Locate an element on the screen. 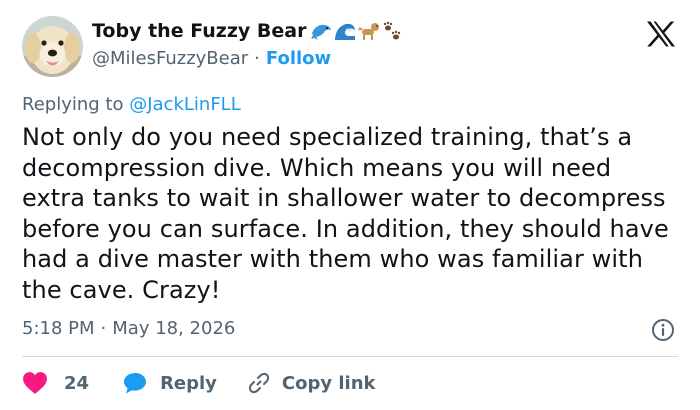 This screenshot has height=410, width=700. avatar is located at coordinates (52, 46).